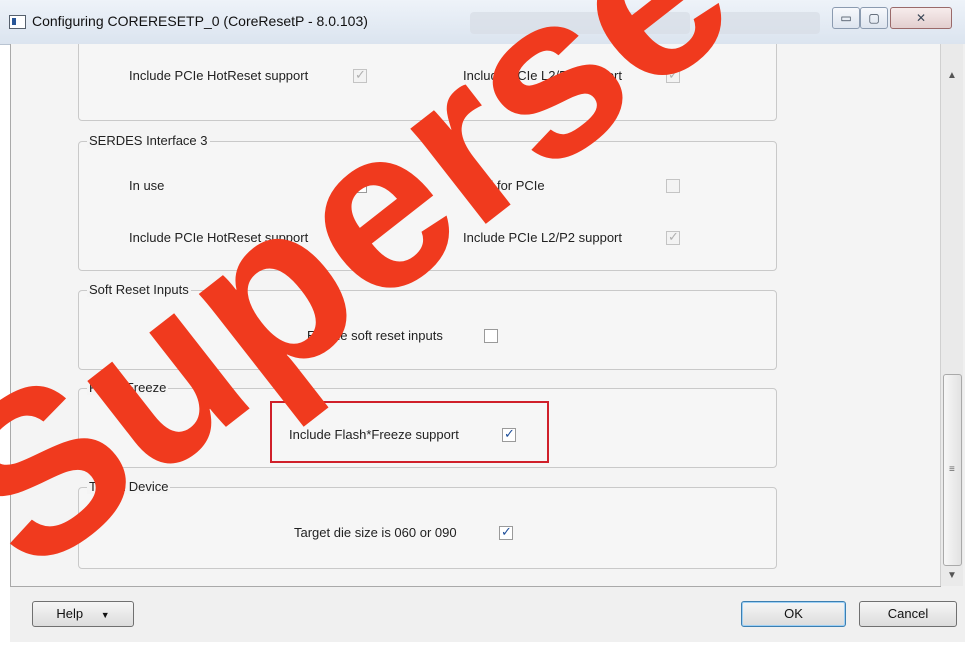 Image resolution: width=965 pixels, height=660 pixels. I want to click on grip-icon: ≡, so click(952, 469).